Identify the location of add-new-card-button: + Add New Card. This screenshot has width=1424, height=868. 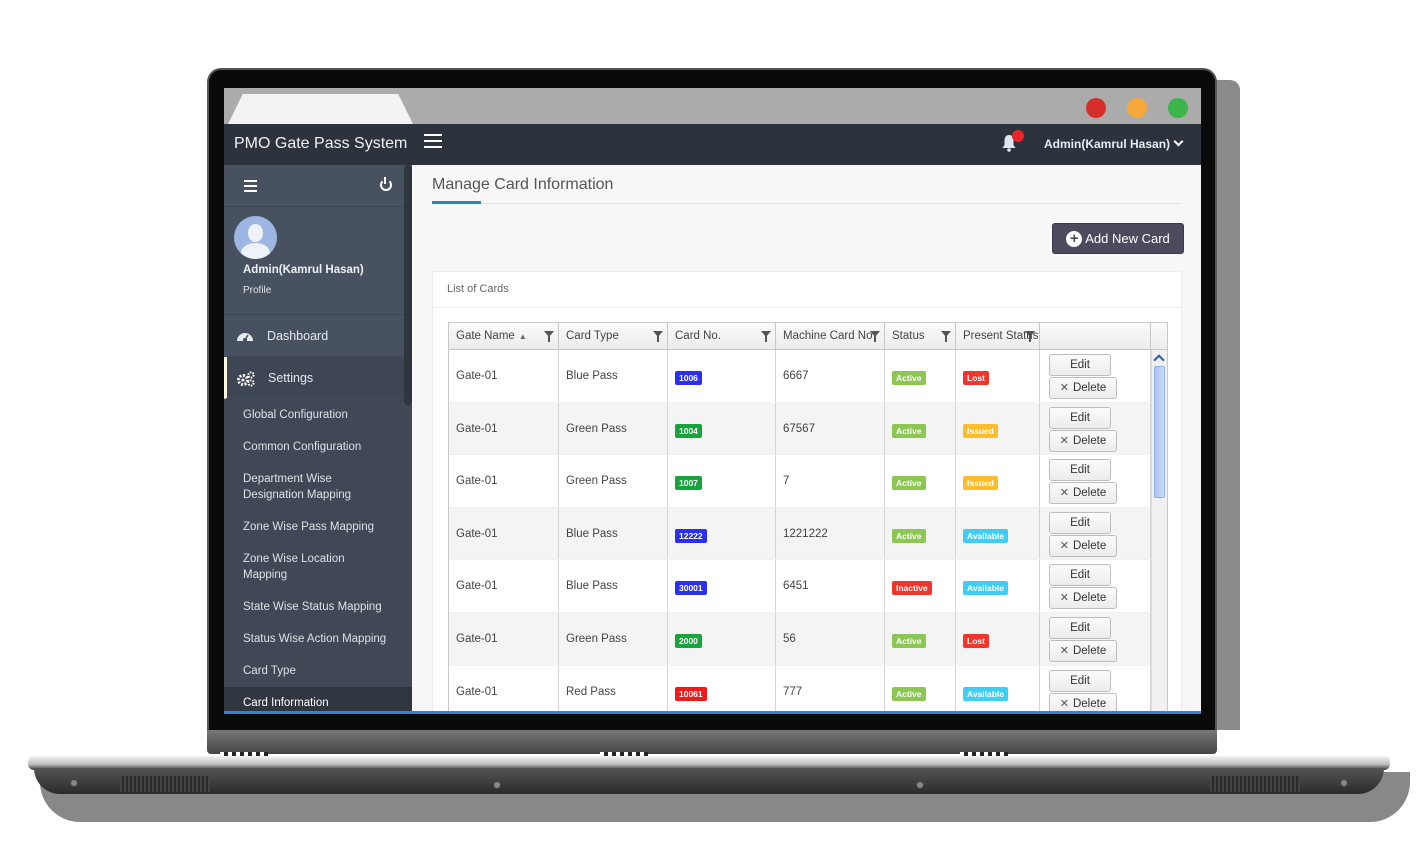
(1118, 238).